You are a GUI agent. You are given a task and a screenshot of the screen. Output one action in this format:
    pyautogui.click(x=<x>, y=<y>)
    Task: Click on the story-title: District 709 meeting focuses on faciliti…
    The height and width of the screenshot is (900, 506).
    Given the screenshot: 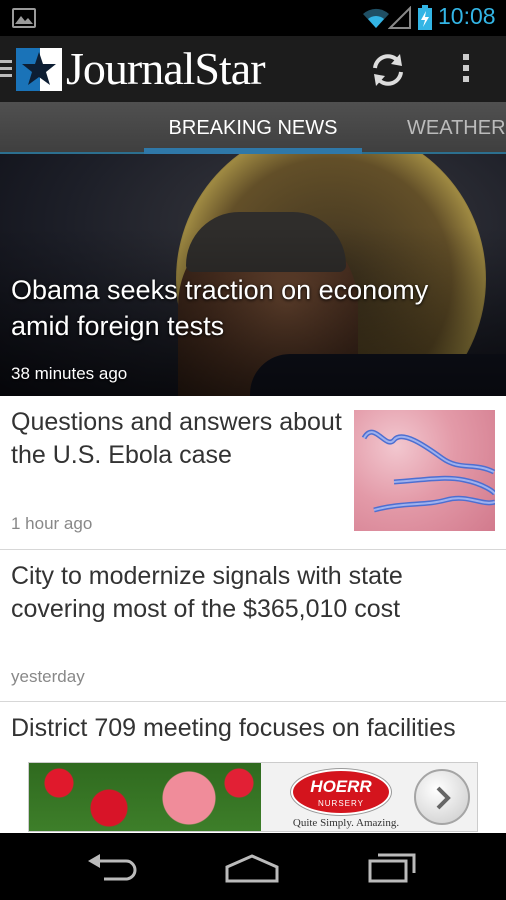 What is the action you would take?
    pyautogui.click(x=233, y=728)
    